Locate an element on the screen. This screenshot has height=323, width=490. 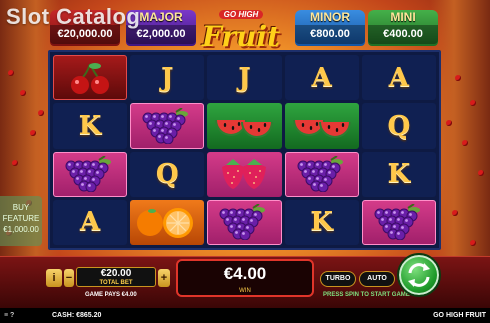
win-display: €4.00 WIN is located at coordinates (245, 278).